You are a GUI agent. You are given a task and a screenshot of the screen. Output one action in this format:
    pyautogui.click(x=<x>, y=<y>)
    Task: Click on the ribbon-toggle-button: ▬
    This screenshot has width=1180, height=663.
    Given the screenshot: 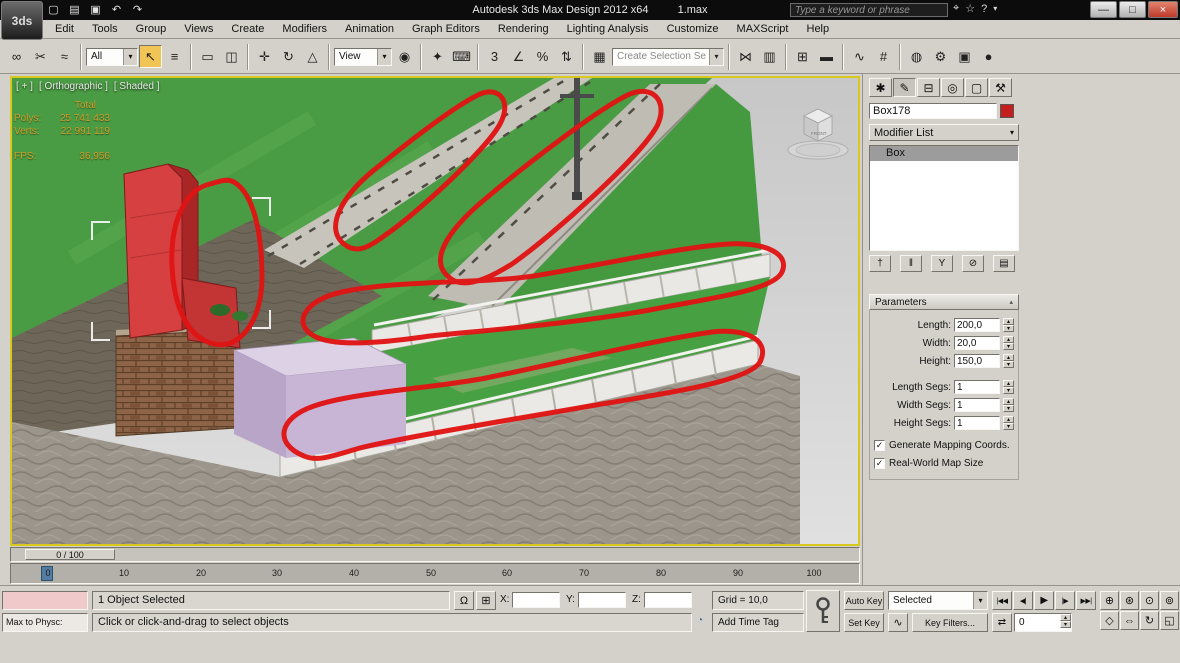 What is the action you would take?
    pyautogui.click(x=826, y=56)
    